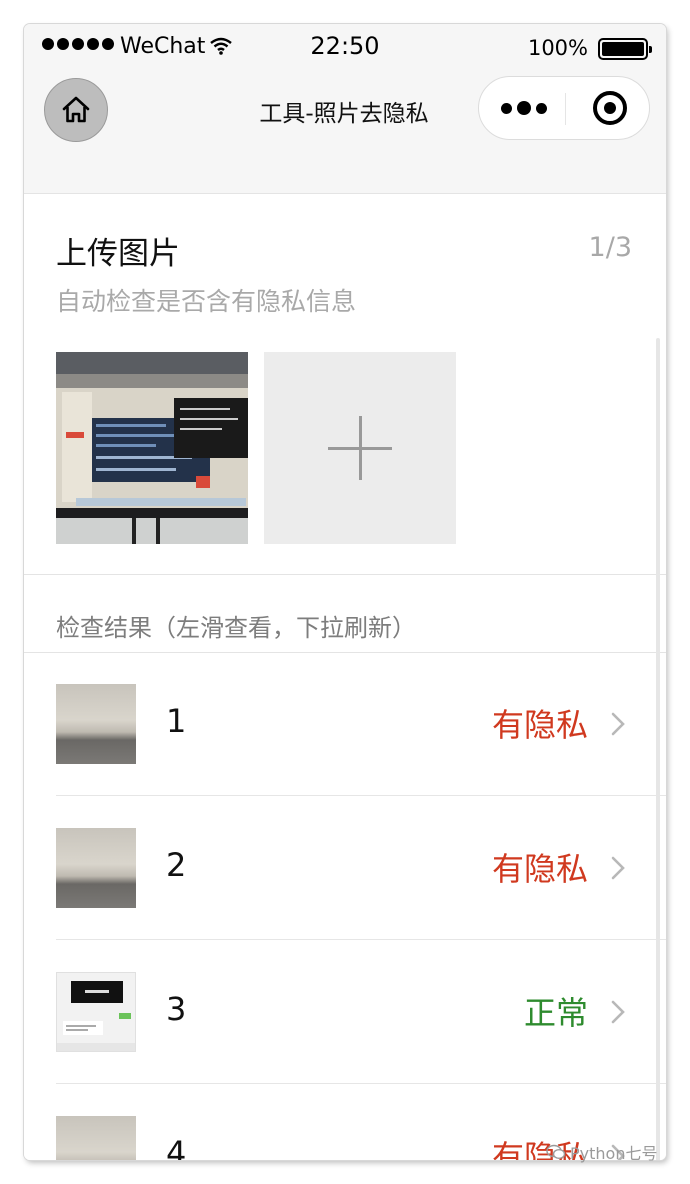 The width and height of the screenshot is (690, 1184). I want to click on watermark: Python七号, so click(601, 1152).